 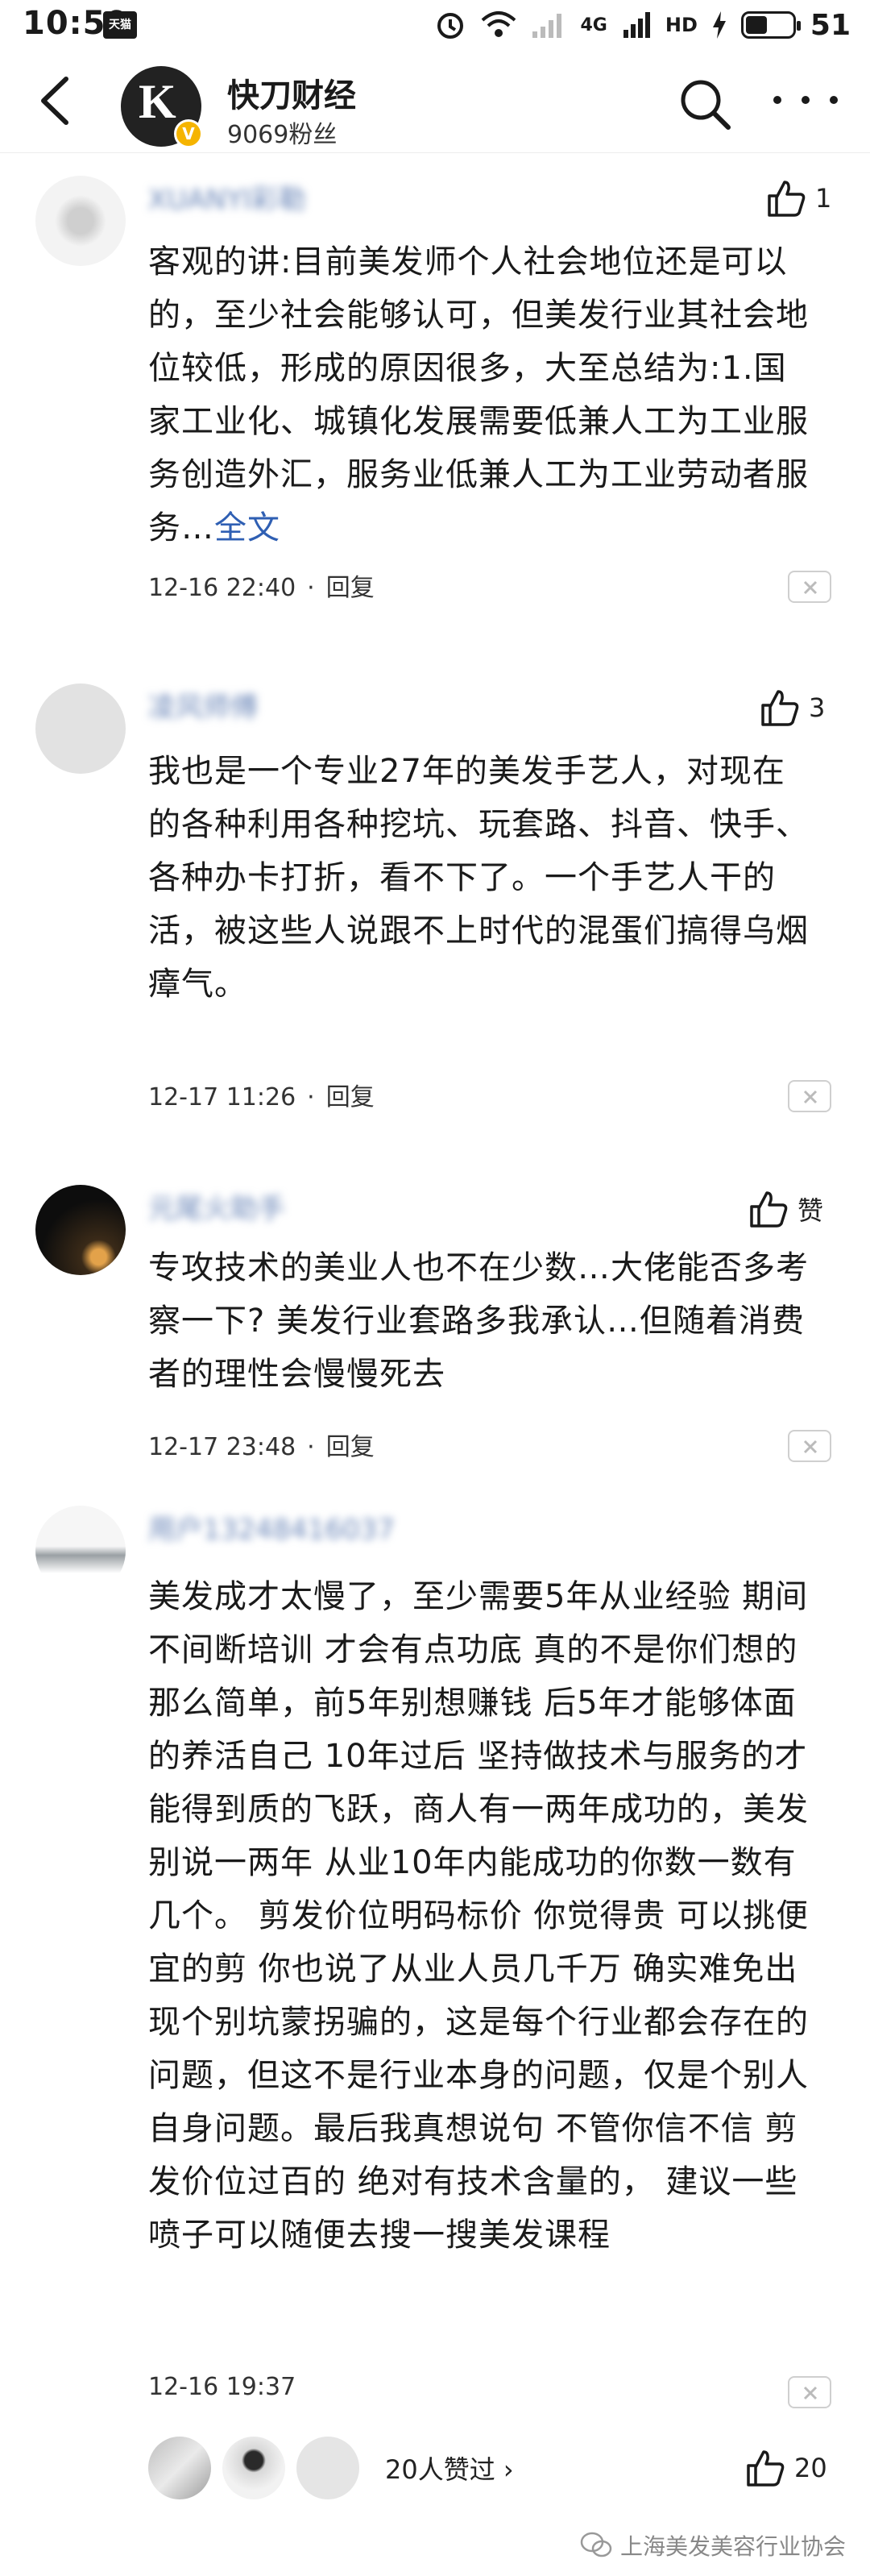 I want to click on like-count: 20, so click(x=810, y=2468).